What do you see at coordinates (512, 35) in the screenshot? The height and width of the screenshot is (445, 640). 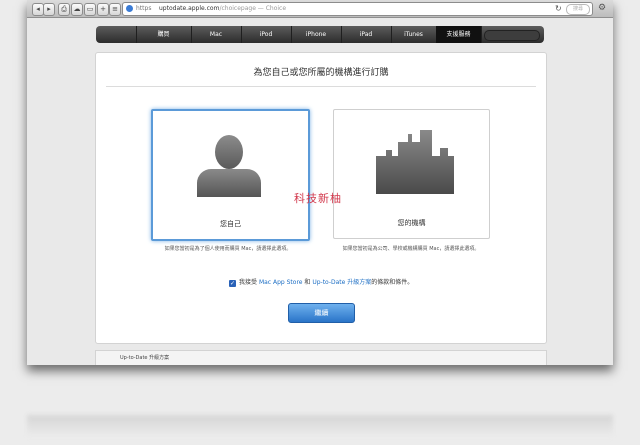 I see `nav-search-field` at bounding box center [512, 35].